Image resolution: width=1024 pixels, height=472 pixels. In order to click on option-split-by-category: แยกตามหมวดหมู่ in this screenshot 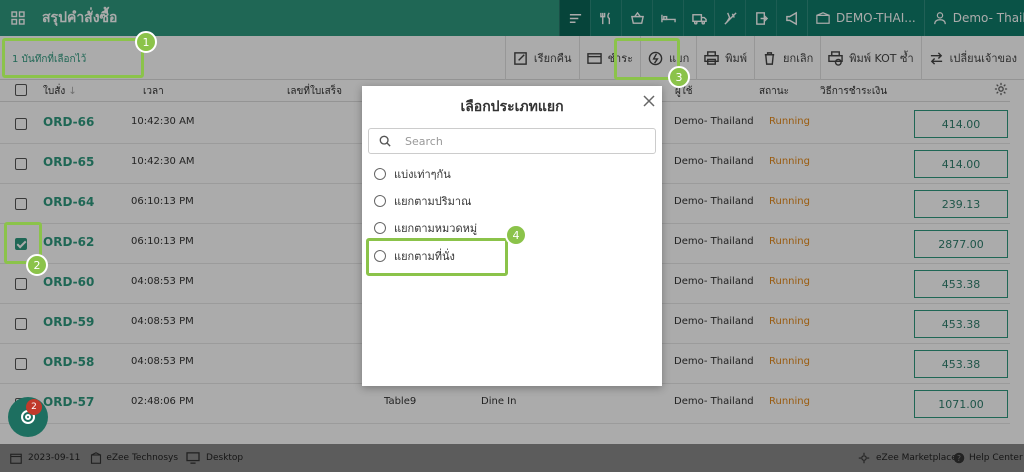, I will do `click(425, 228)`.